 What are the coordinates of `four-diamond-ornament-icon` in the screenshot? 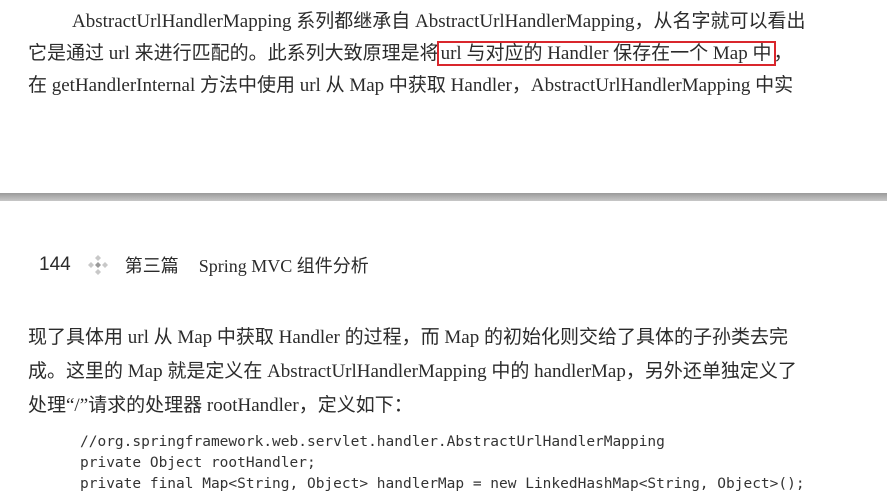 It's located at (97, 265).